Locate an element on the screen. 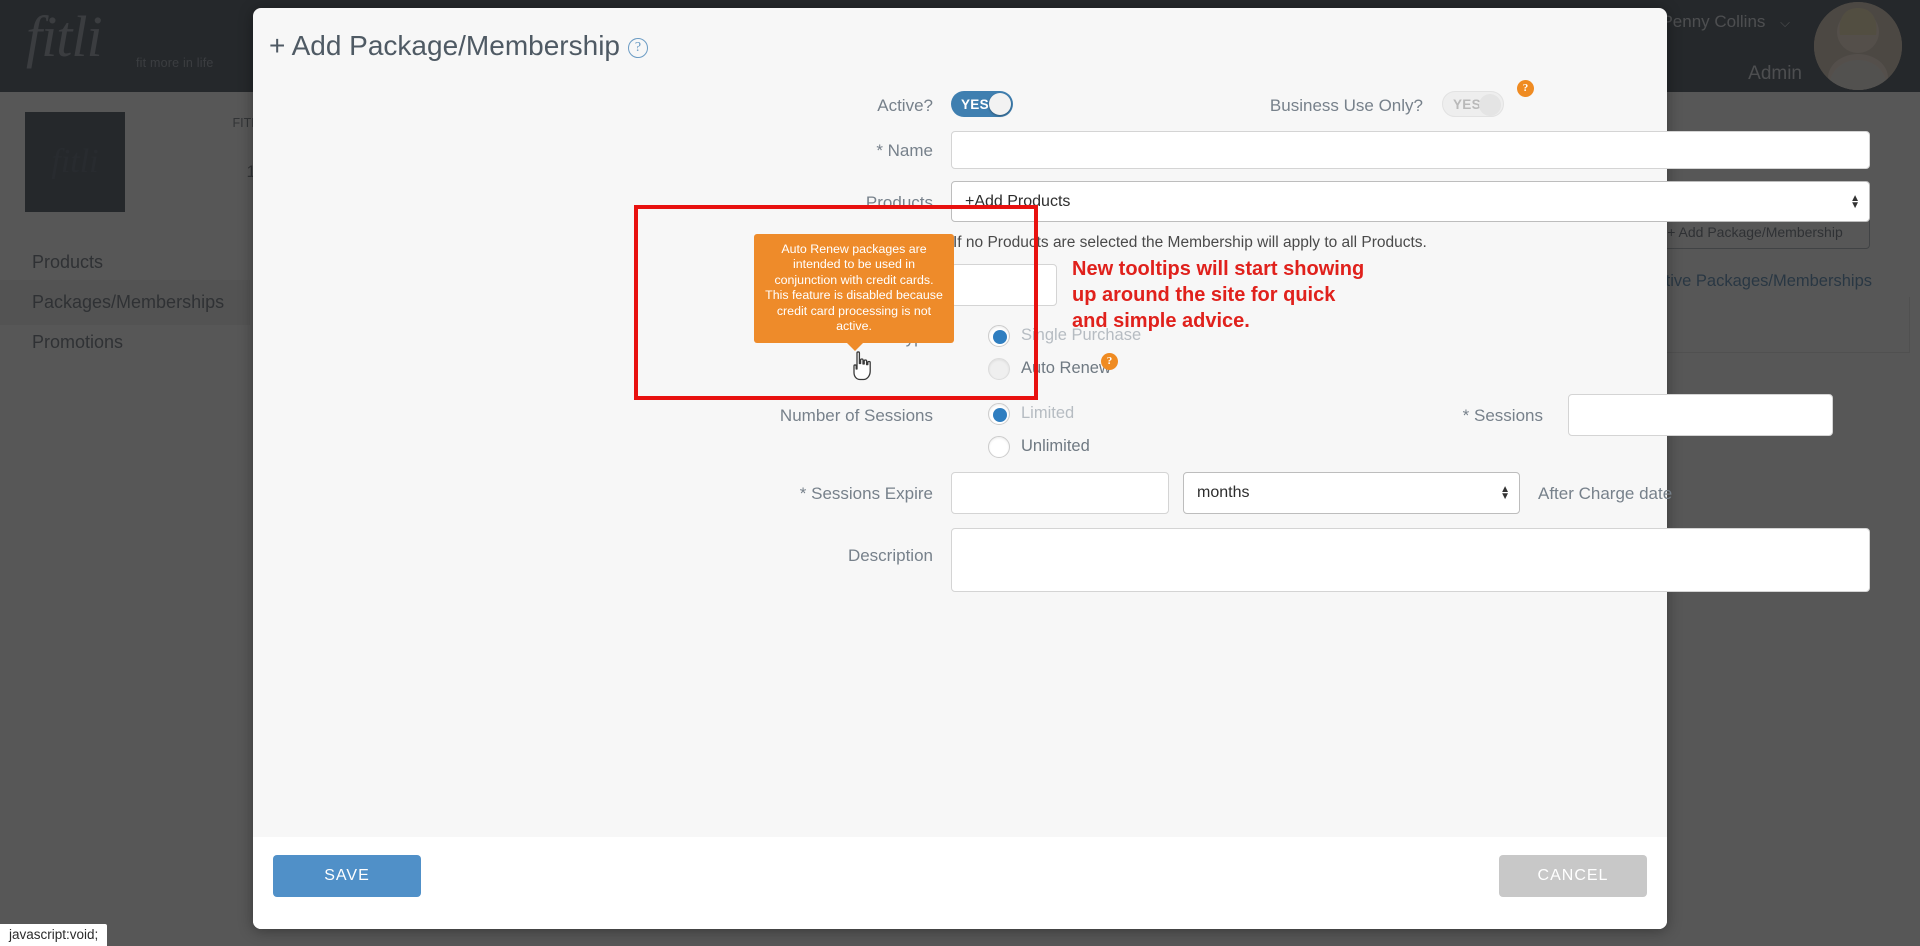 The width and height of the screenshot is (1920, 946). dialog-title: + Add Package/Membership? is located at coordinates (458, 46).